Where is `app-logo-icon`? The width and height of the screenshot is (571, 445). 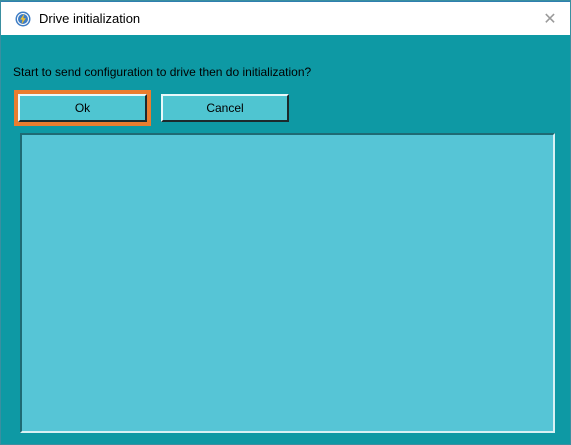 app-logo-icon is located at coordinates (23, 19).